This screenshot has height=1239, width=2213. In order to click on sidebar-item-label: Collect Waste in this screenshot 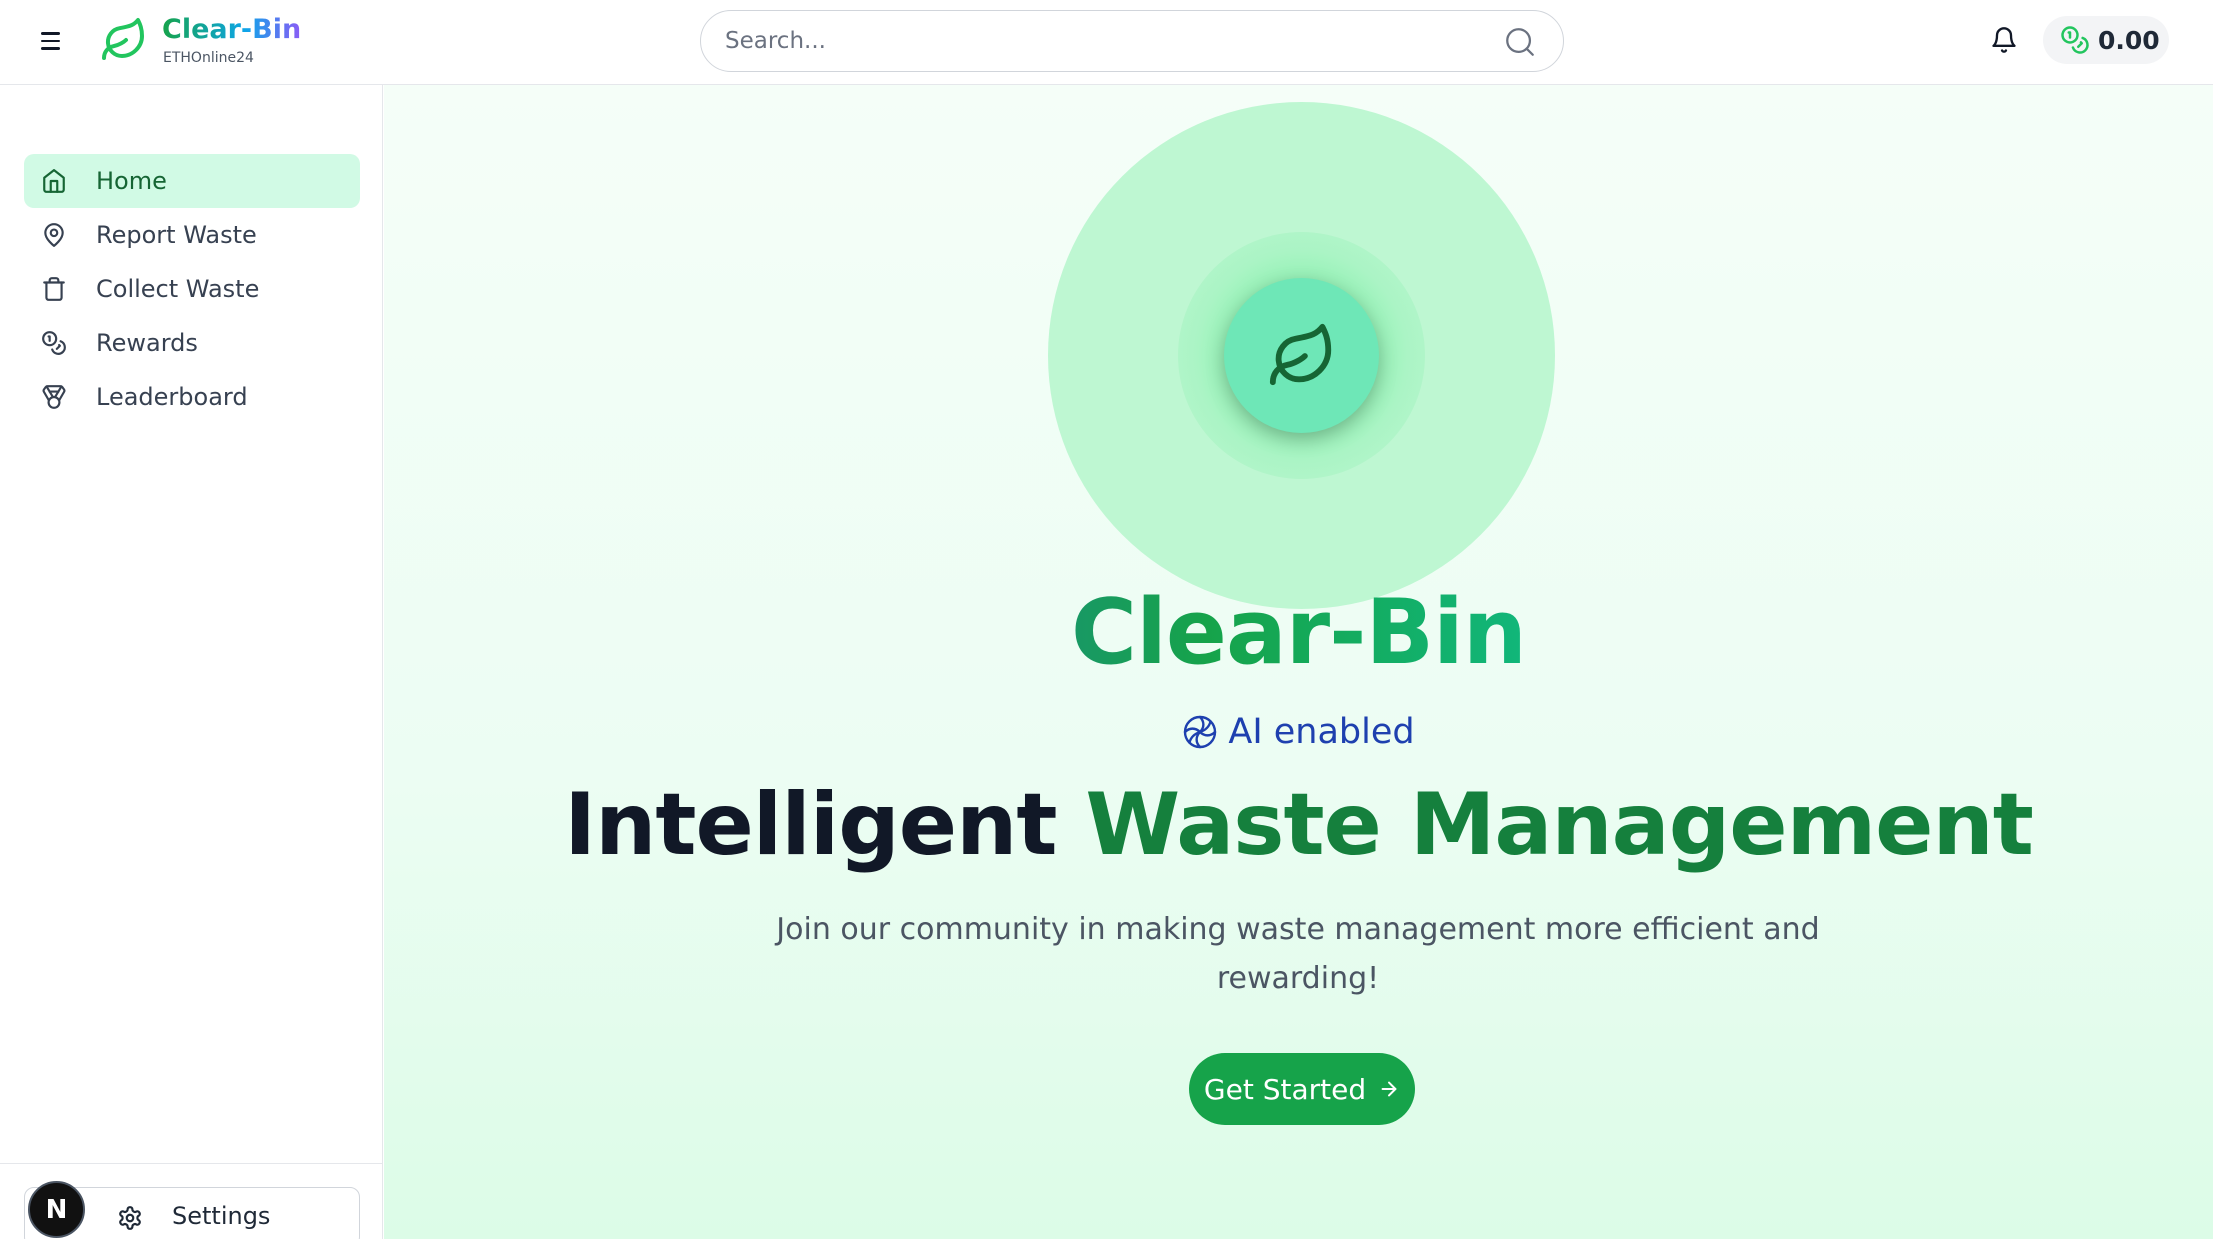, I will do `click(178, 289)`.